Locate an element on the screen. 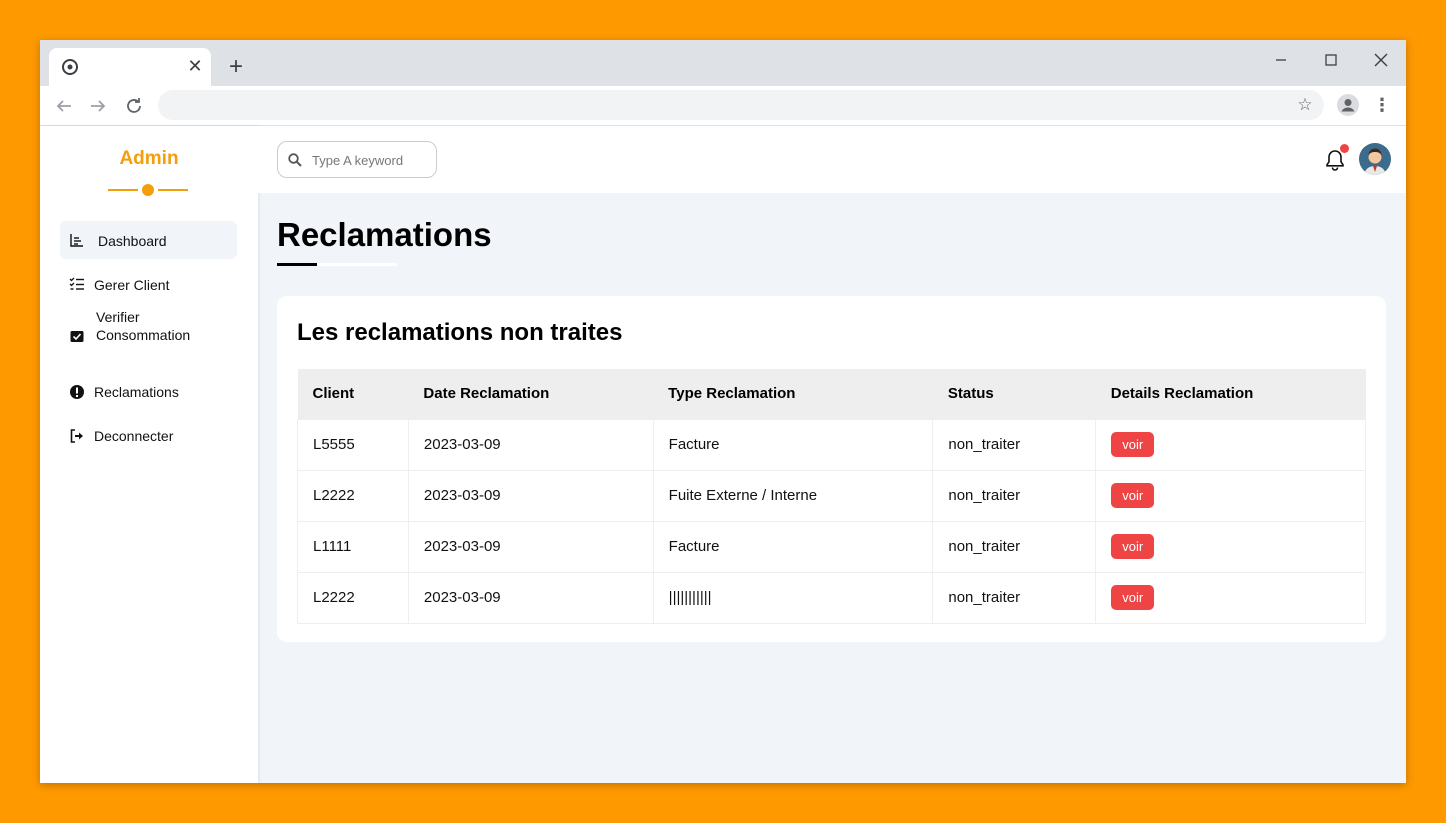  close-window-icon is located at coordinates (1381, 60).